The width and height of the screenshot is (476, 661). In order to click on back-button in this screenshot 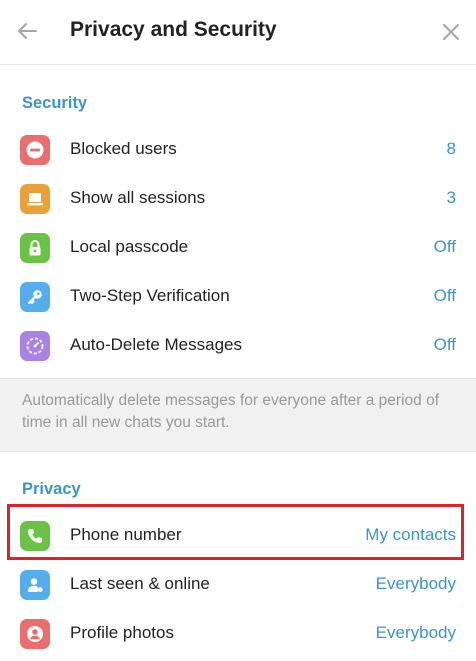, I will do `click(27, 31)`.